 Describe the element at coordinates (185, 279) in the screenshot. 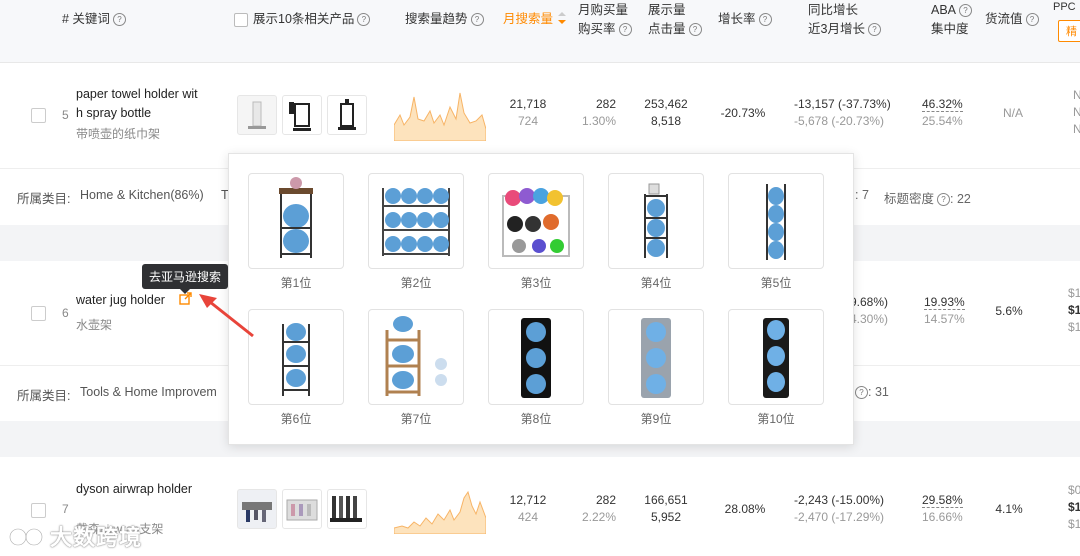

I see `amazon-search-tooltip: 去亚马逊搜索` at that location.